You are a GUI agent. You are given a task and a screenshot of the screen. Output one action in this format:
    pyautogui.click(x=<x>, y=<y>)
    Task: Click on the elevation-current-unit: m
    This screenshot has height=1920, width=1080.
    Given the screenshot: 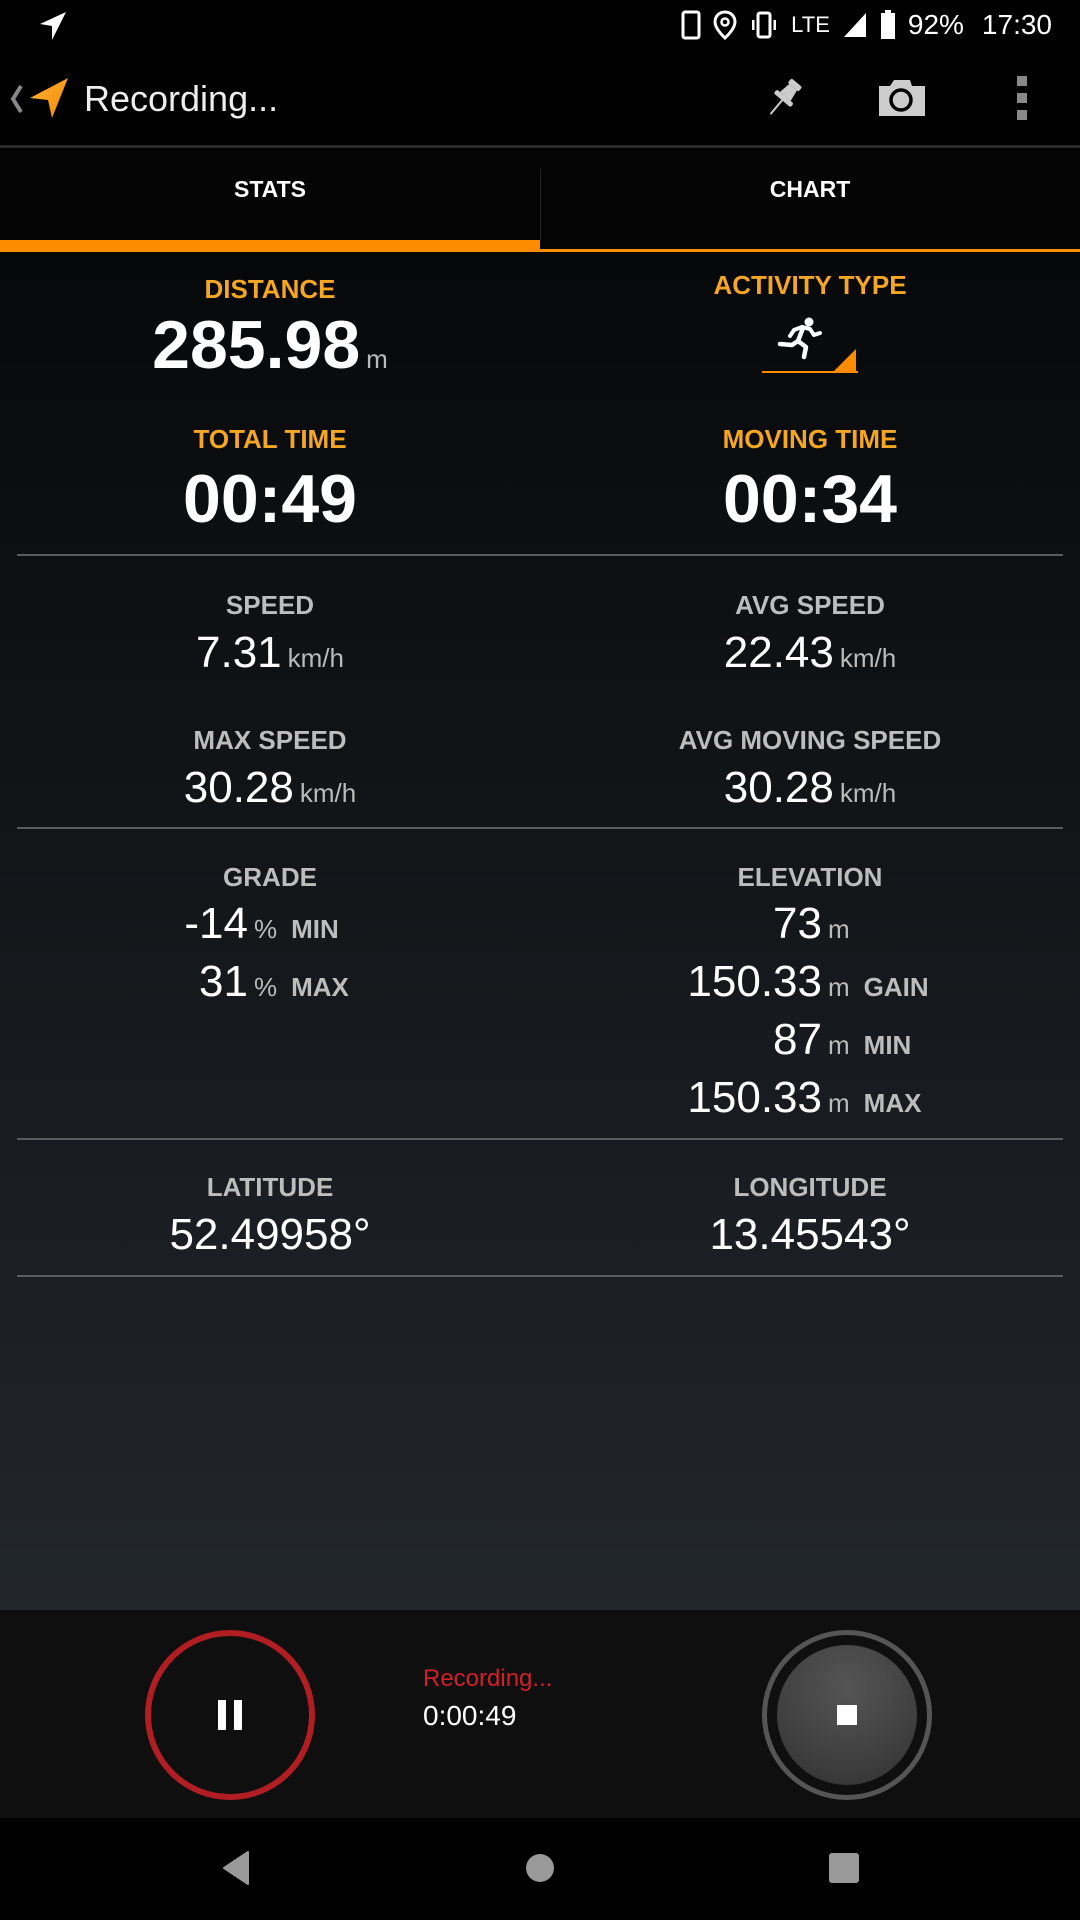 What is the action you would take?
    pyautogui.click(x=839, y=929)
    